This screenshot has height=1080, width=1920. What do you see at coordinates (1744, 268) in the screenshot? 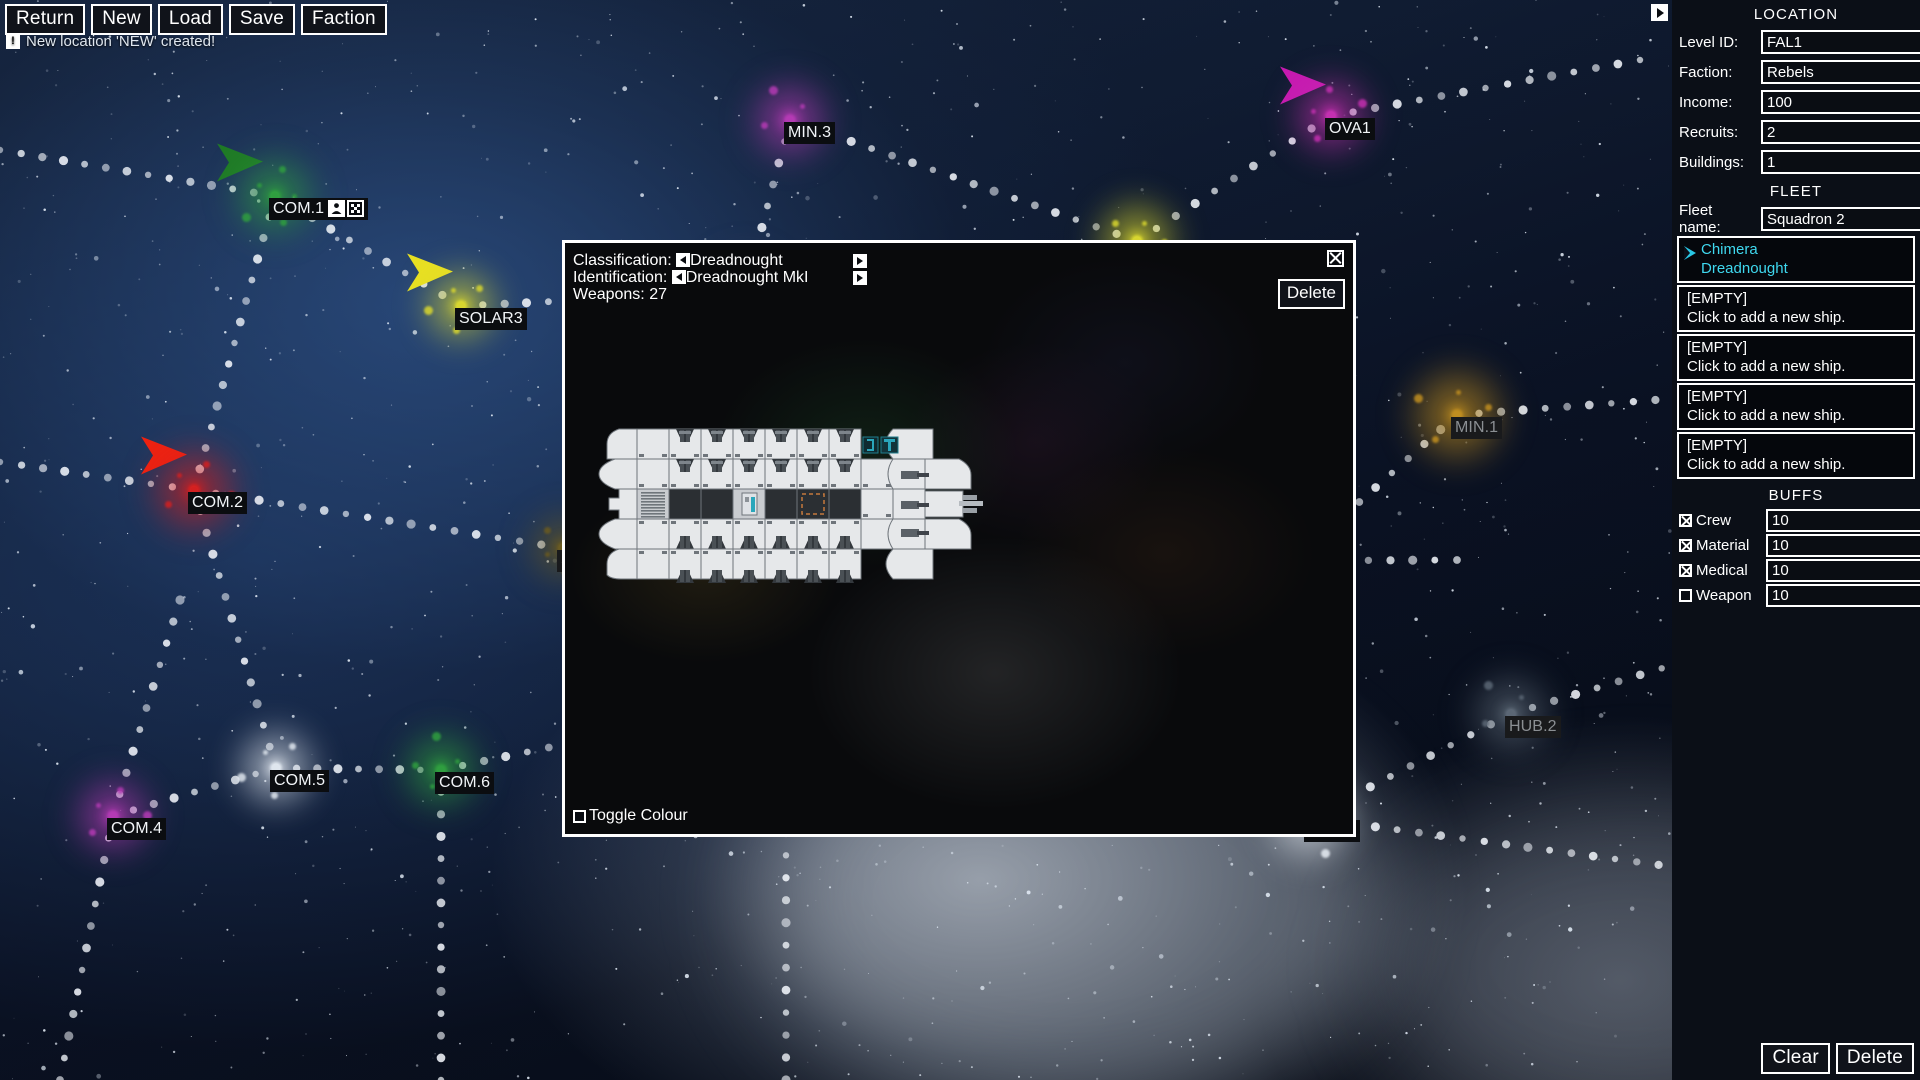
I see `fleet-slot-subtitle: Dreadnought` at bounding box center [1744, 268].